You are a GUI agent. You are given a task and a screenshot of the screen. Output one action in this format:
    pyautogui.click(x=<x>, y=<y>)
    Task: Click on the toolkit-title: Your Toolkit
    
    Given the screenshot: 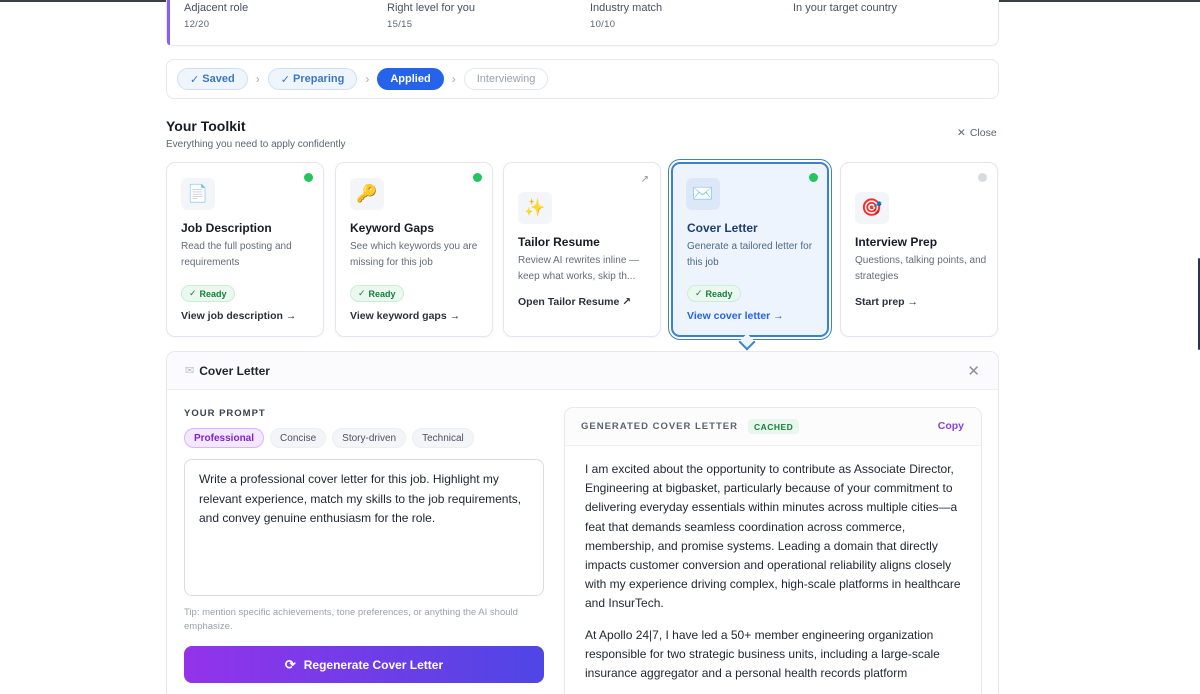 What is the action you would take?
    pyautogui.click(x=206, y=126)
    